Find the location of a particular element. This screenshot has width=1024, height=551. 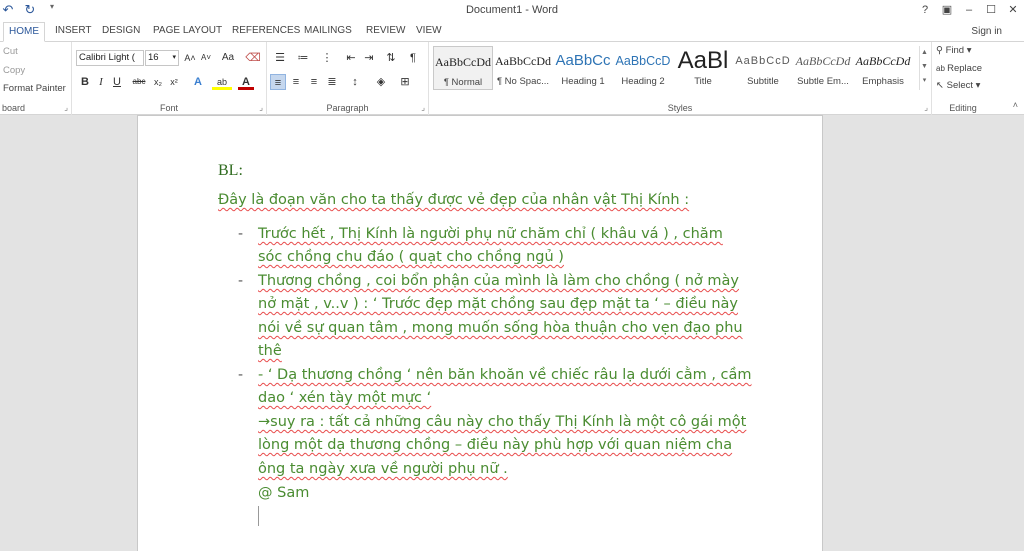

strikethrough-button: abc is located at coordinates (139, 82).